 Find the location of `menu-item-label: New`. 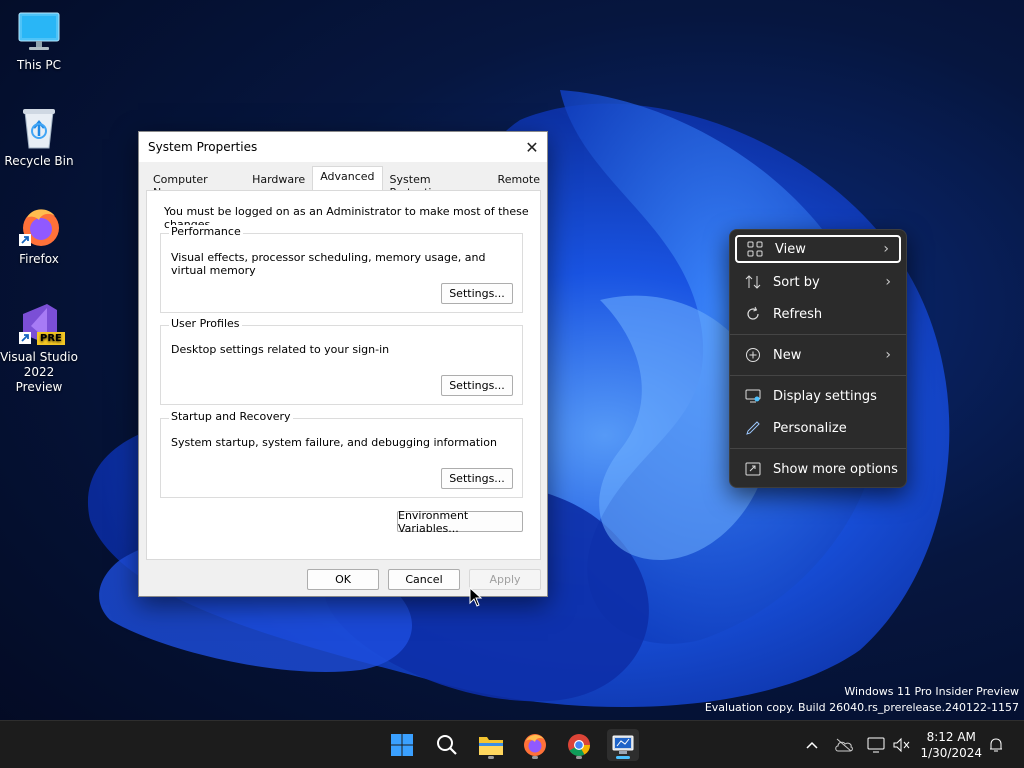

menu-item-label: New is located at coordinates (787, 355).